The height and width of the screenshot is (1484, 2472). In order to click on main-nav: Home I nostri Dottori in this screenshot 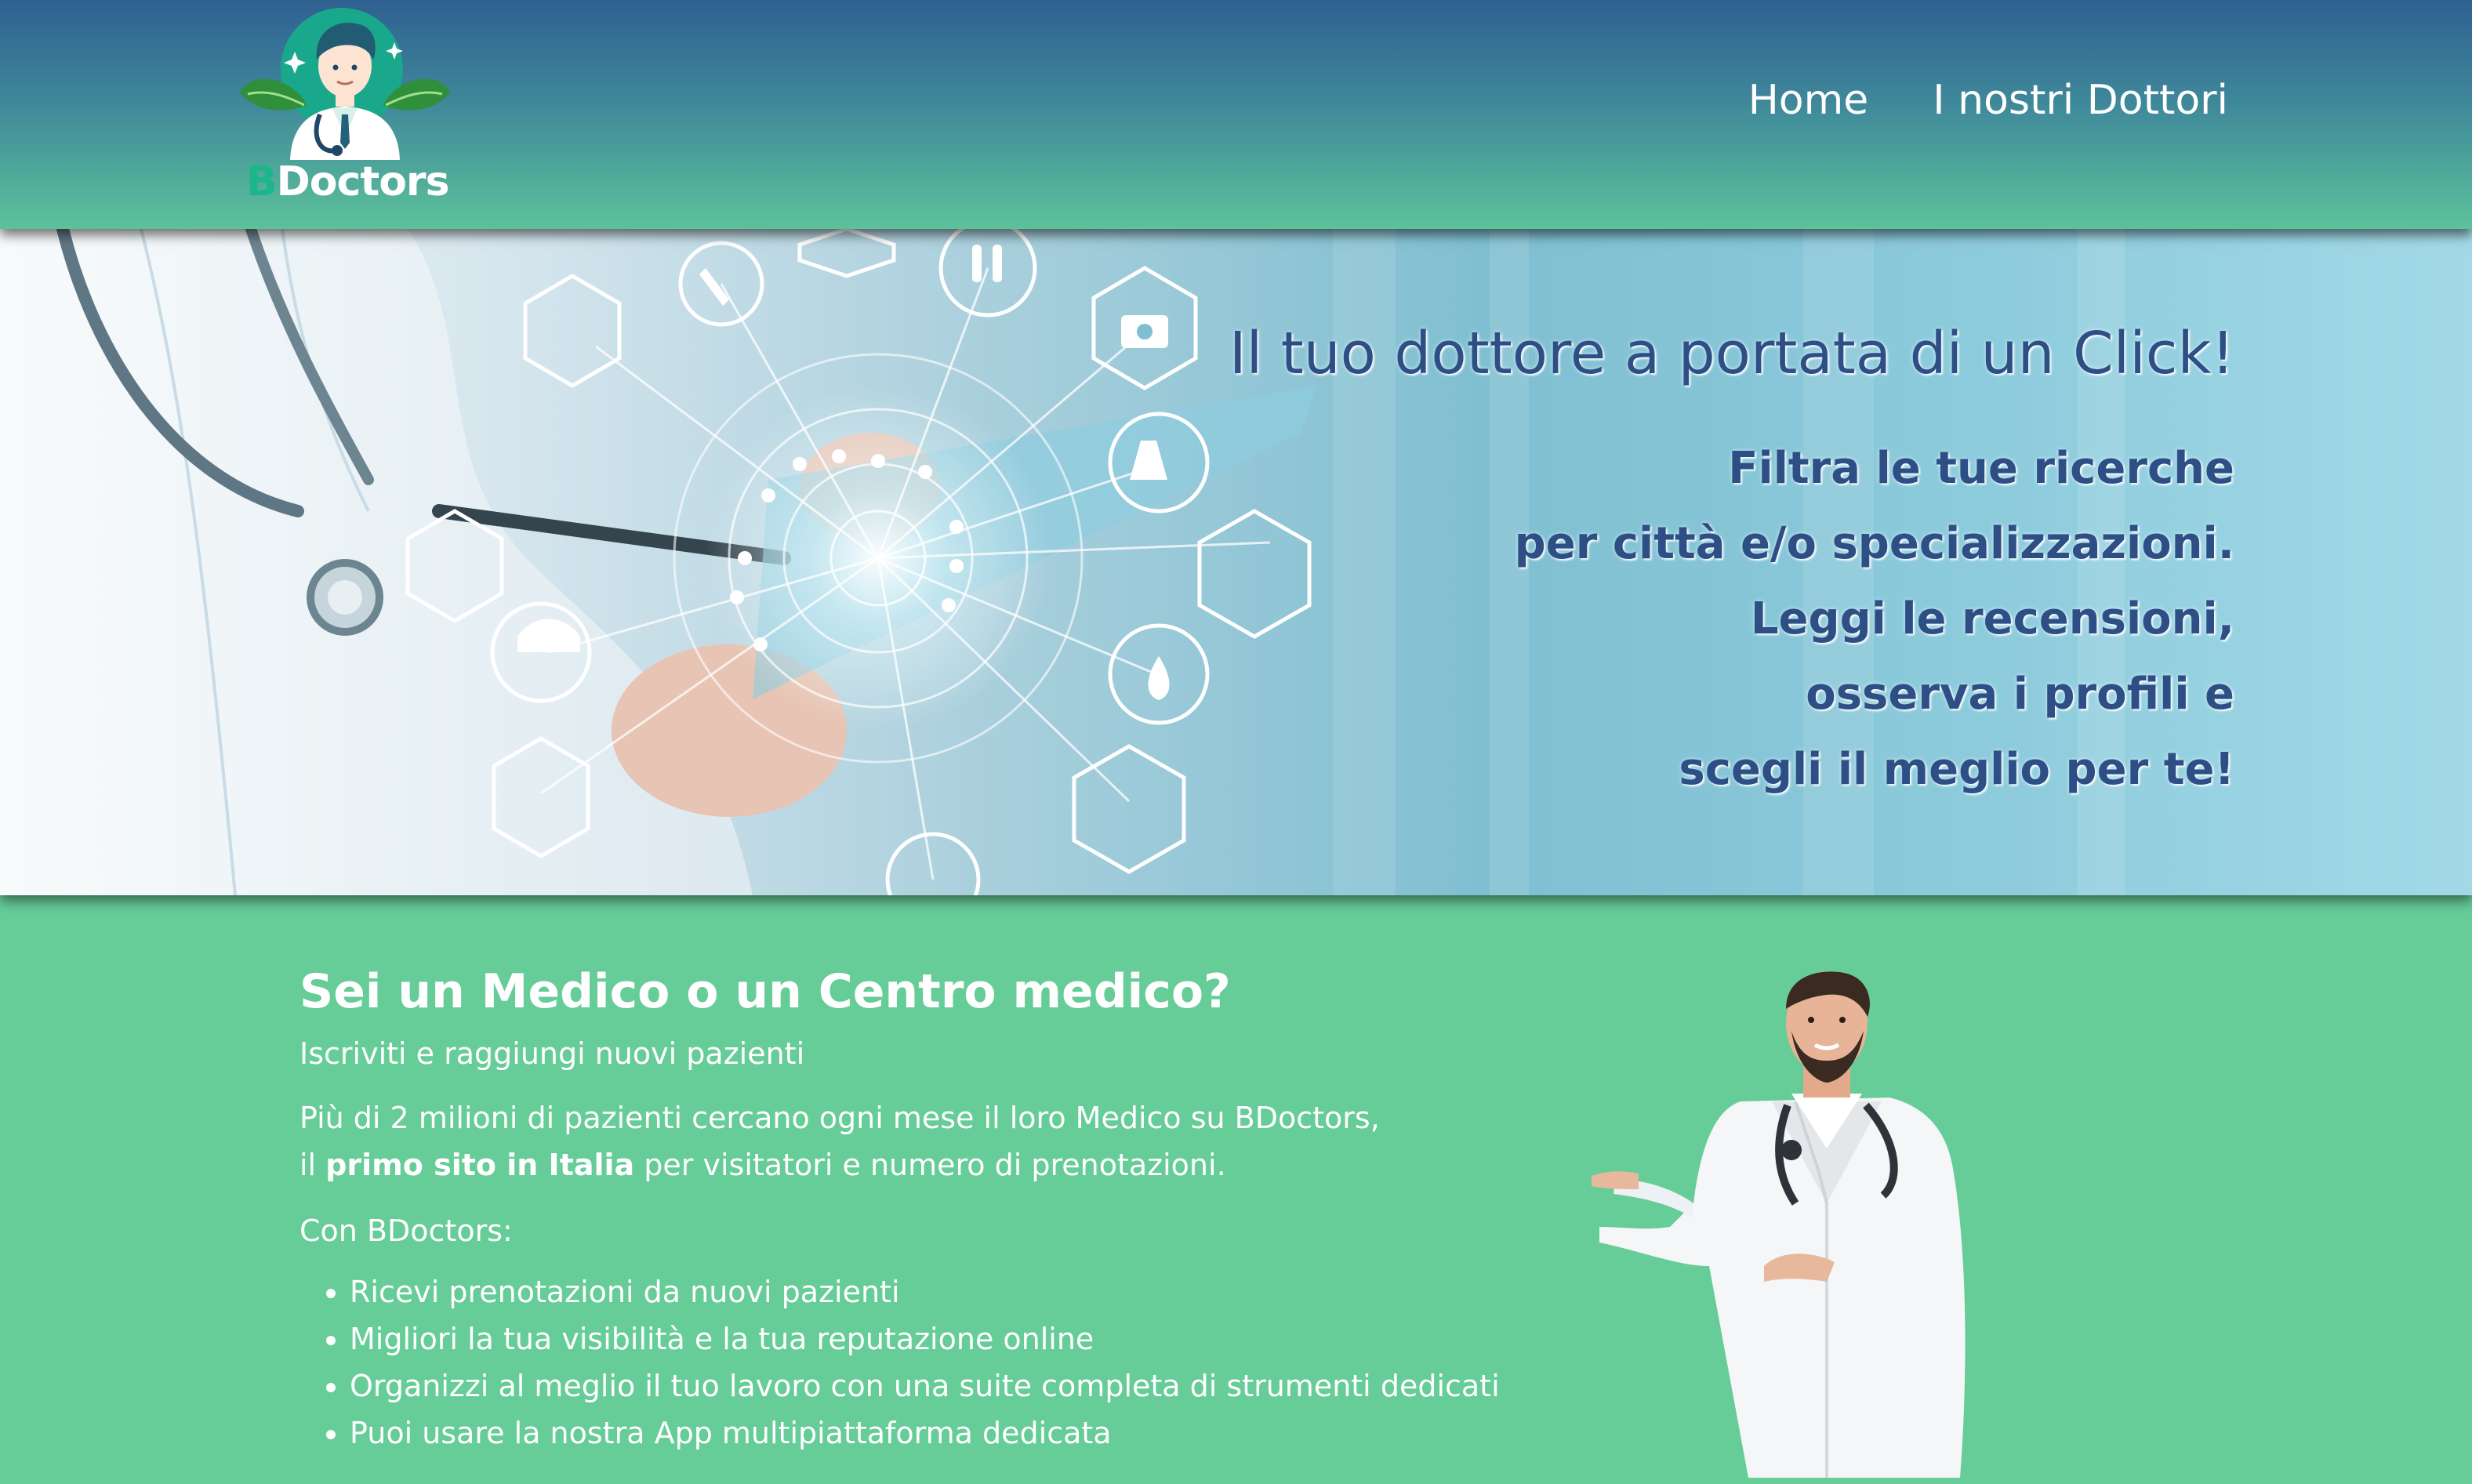, I will do `click(1988, 100)`.